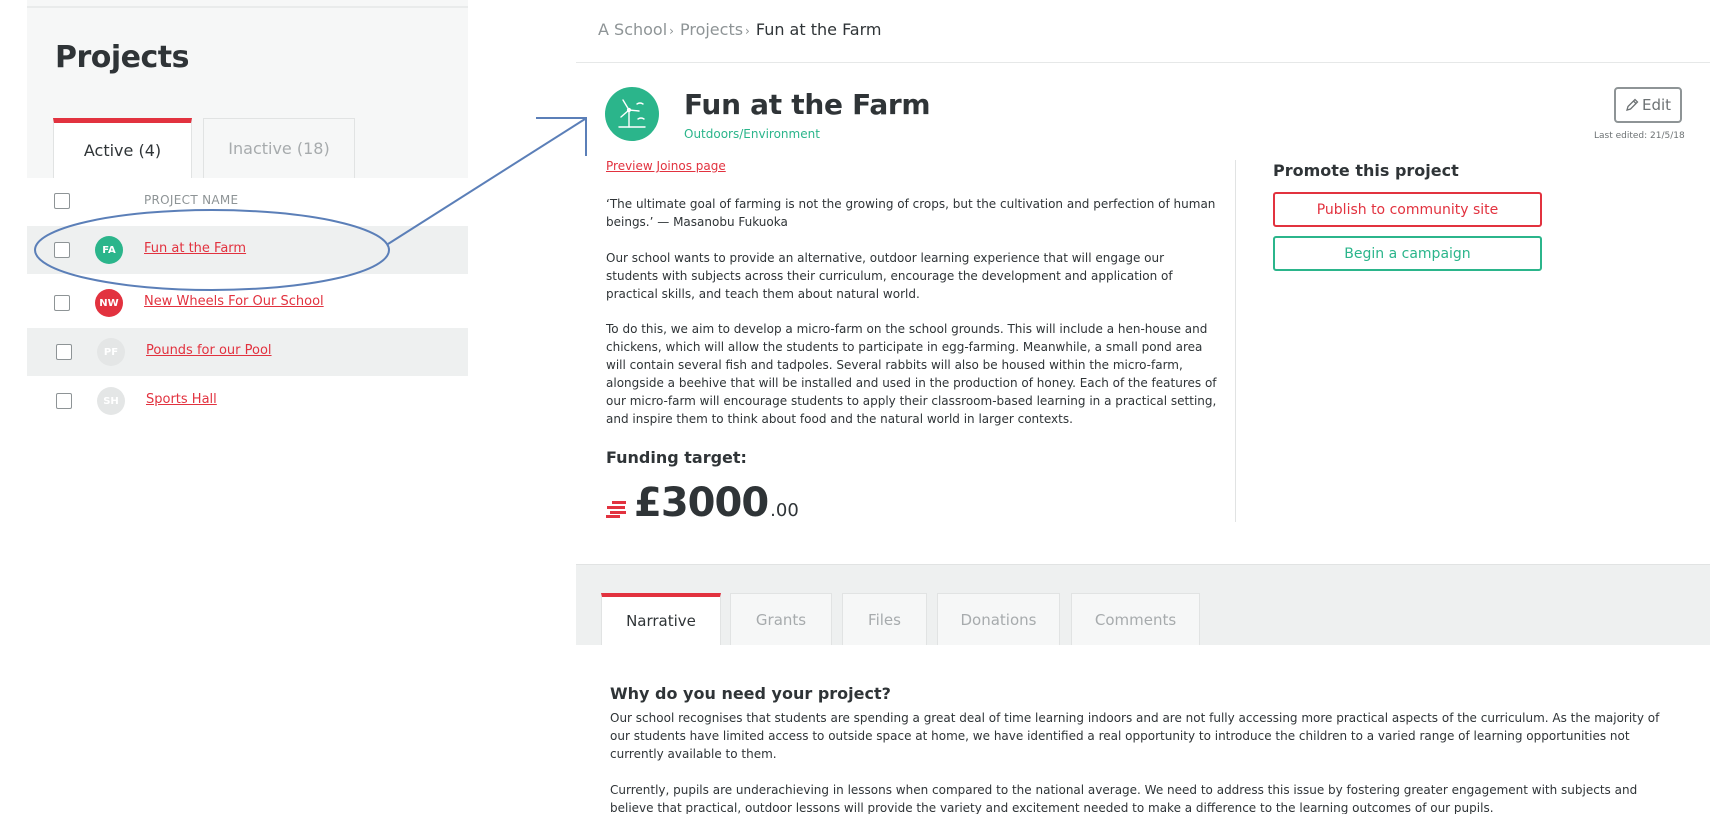 The width and height of the screenshot is (1710, 814). What do you see at coordinates (62, 201) in the screenshot?
I see `select-all-checkbox` at bounding box center [62, 201].